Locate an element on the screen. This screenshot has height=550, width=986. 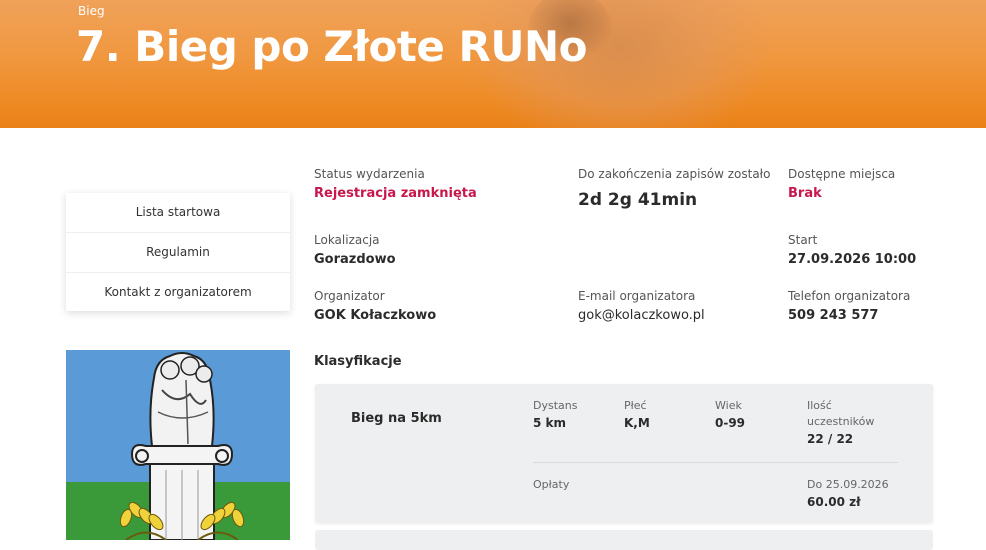
classification-card-next is located at coordinates (624, 540).